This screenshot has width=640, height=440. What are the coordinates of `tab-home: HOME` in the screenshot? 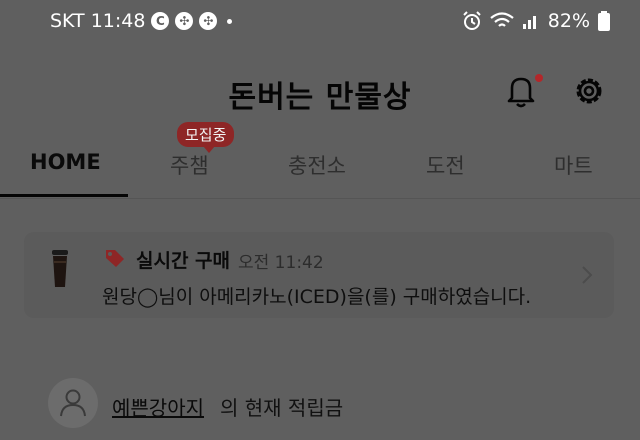 It's located at (65, 162).